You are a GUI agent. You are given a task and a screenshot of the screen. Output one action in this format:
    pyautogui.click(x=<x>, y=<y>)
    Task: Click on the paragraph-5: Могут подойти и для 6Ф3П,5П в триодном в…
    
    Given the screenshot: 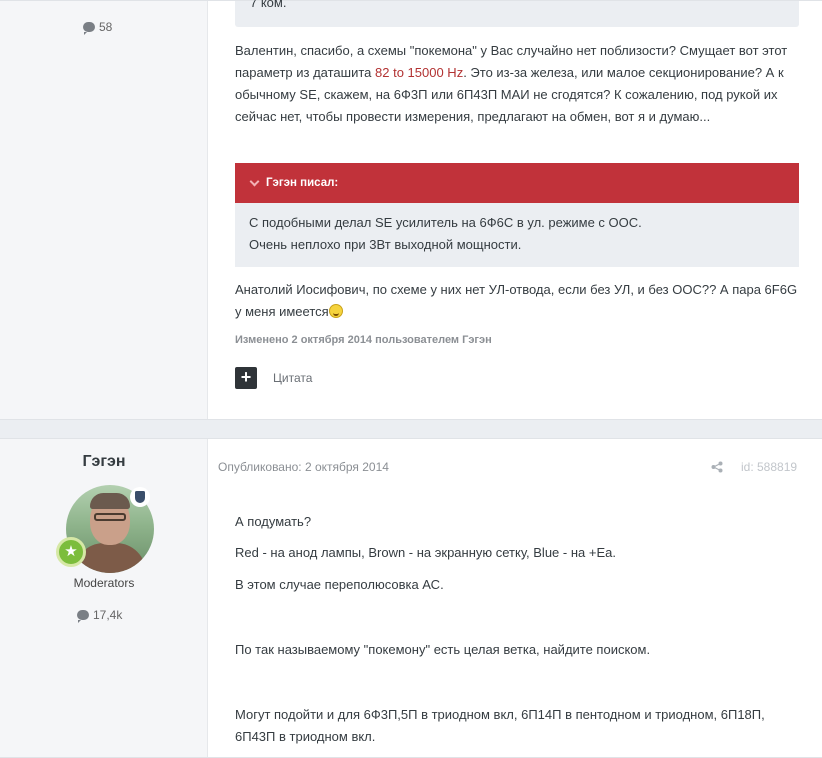 What is the action you would take?
    pyautogui.click(x=500, y=725)
    